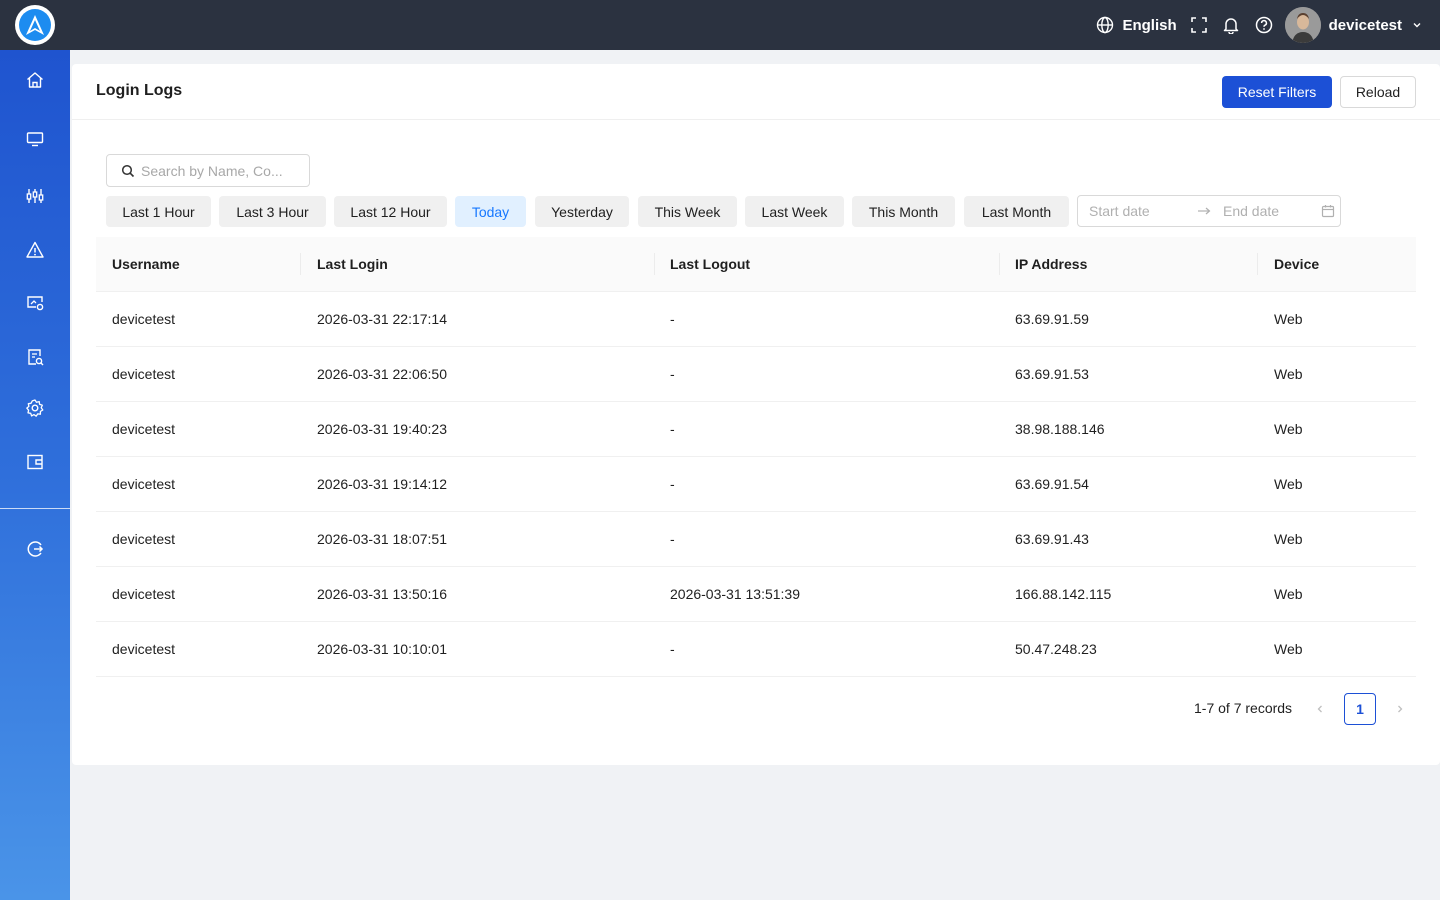 The width and height of the screenshot is (1440, 900). What do you see at coordinates (1052, 374) in the screenshot?
I see `cell-ip-address: 63.69.91.53` at bounding box center [1052, 374].